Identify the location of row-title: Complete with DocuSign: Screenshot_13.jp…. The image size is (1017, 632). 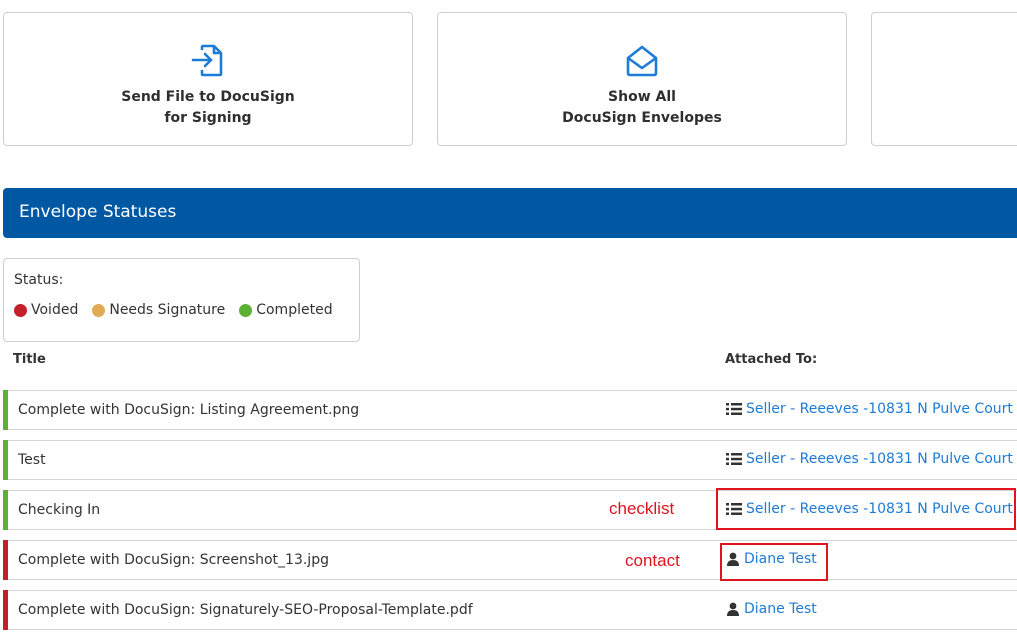
(173, 560).